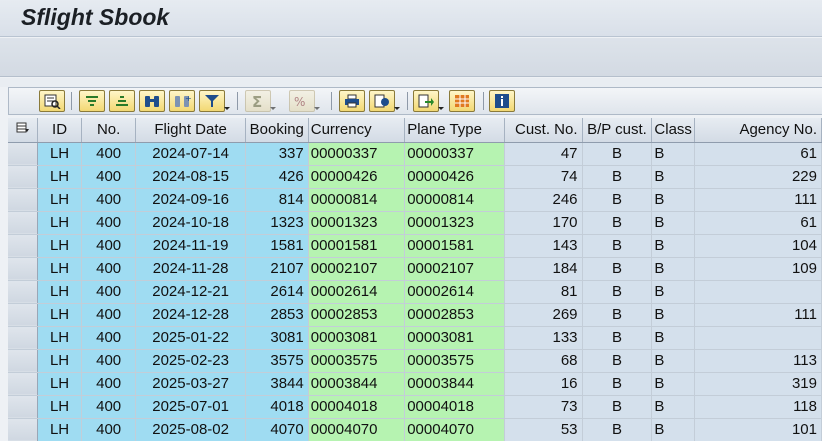  What do you see at coordinates (758, 269) in the screenshot?
I see `cell-agency-no: 109` at bounding box center [758, 269].